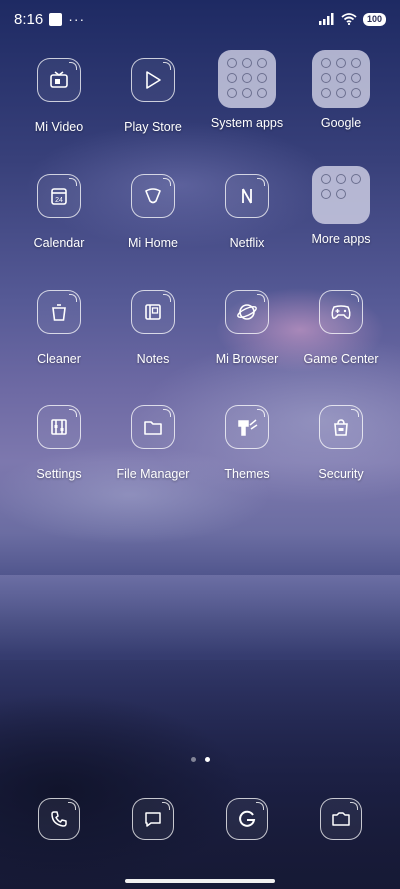 Image resolution: width=400 pixels, height=889 pixels. I want to click on app-calendar: 24 Calendar, so click(59, 212).